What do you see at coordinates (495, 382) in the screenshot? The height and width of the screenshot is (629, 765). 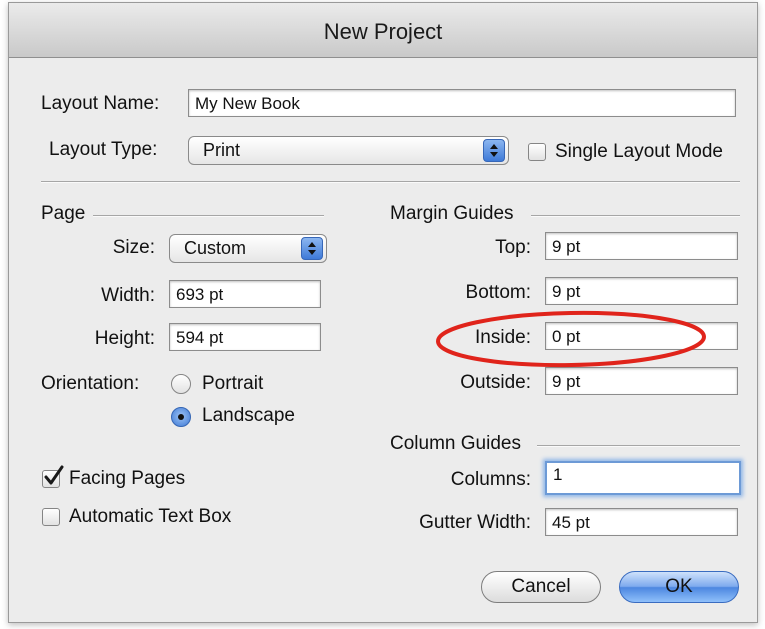 I see `outside-margin-label: Outside:` at bounding box center [495, 382].